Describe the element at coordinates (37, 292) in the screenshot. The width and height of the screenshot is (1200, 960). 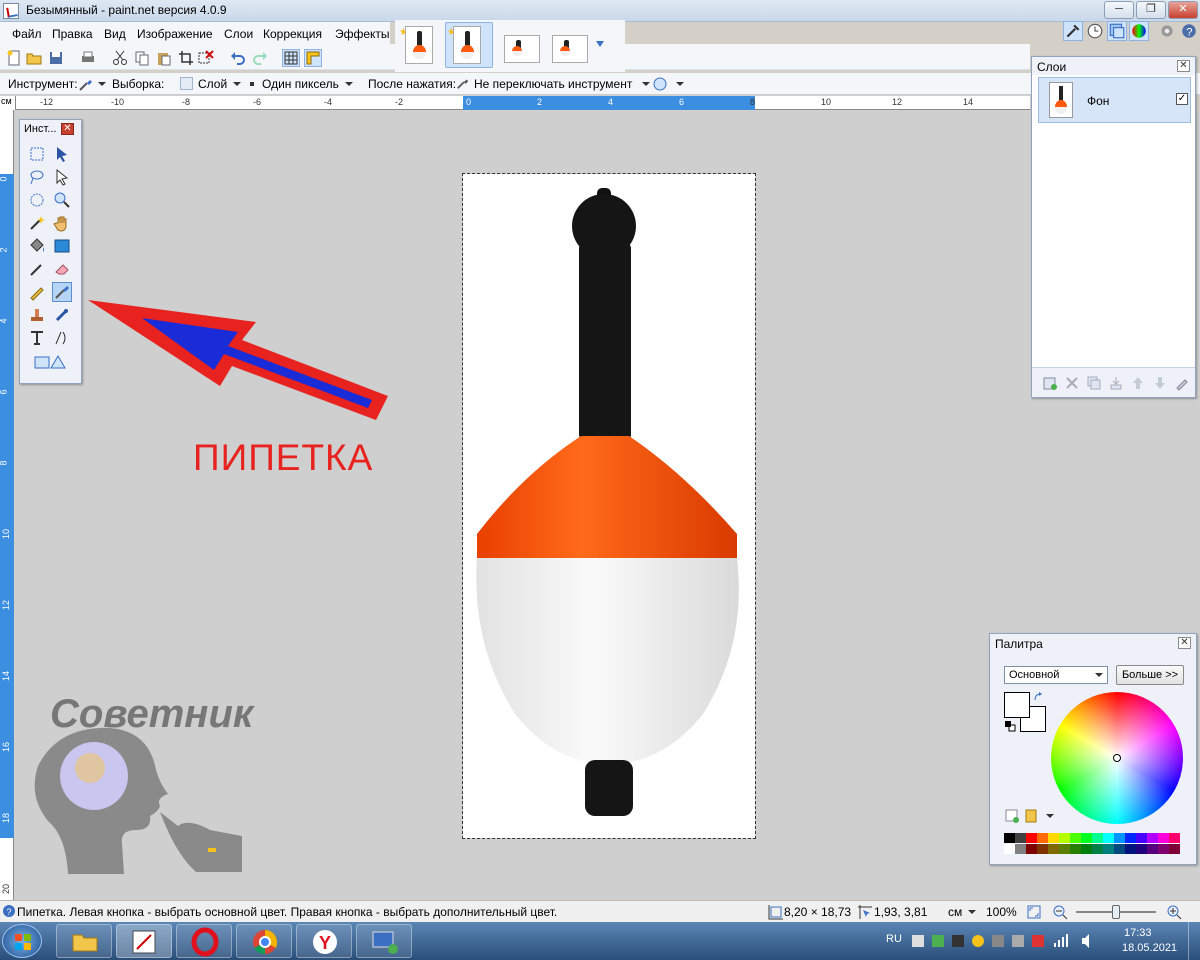
I see `pencil-tool` at that location.